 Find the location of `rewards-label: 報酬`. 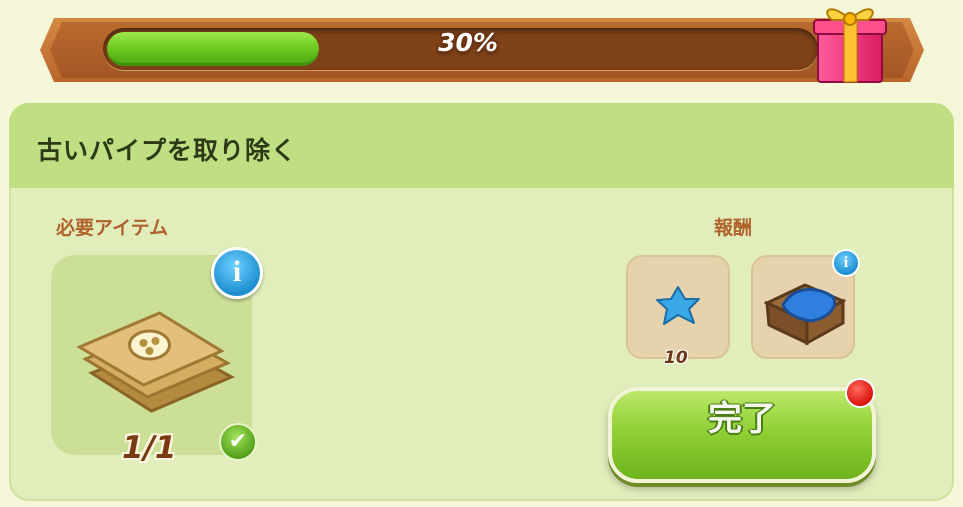

rewards-label: 報酬 is located at coordinates (733, 228).